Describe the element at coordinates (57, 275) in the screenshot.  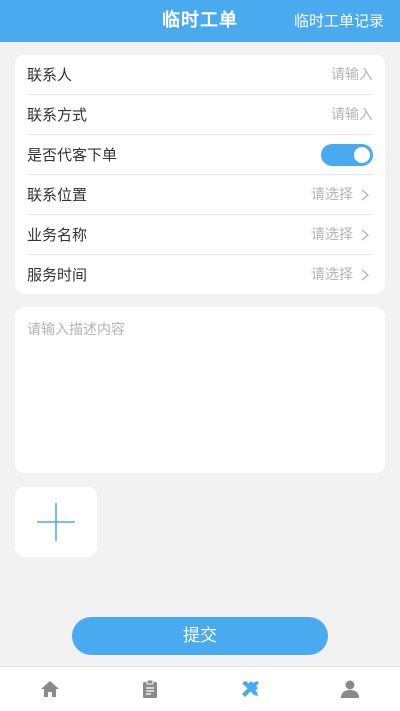
I see `service-time-label: 服务时间` at that location.